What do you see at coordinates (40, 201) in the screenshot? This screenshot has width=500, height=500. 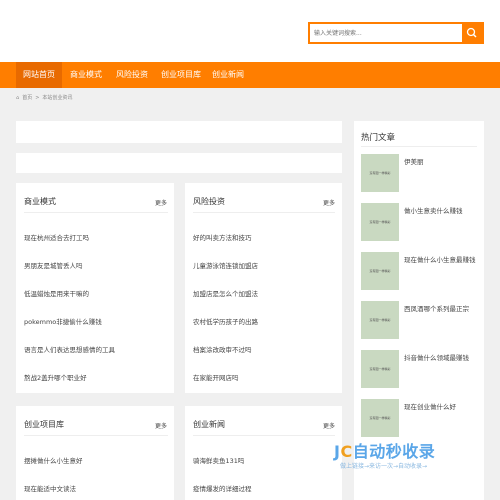 I see `card-title: 商业模式` at bounding box center [40, 201].